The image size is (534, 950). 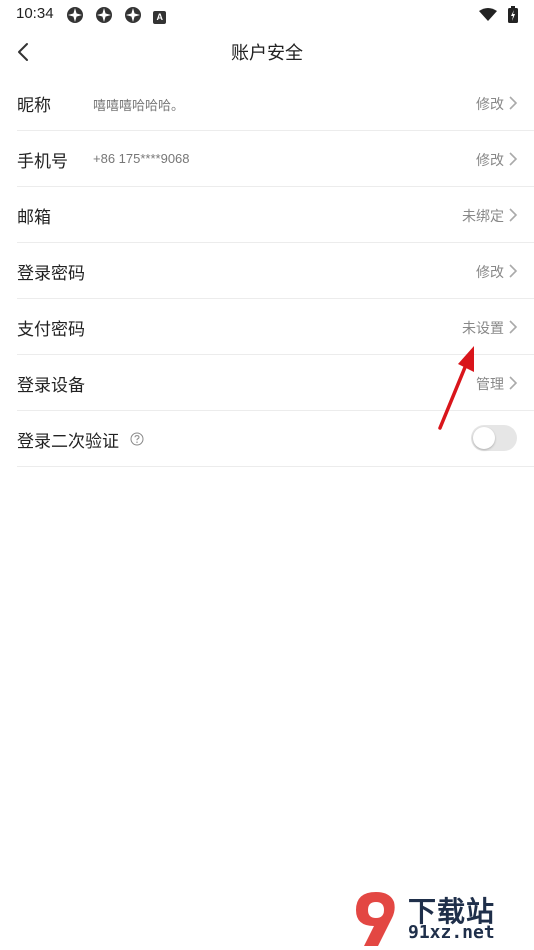 What do you see at coordinates (34, 218) in the screenshot?
I see `row-label: 邮箱` at bounding box center [34, 218].